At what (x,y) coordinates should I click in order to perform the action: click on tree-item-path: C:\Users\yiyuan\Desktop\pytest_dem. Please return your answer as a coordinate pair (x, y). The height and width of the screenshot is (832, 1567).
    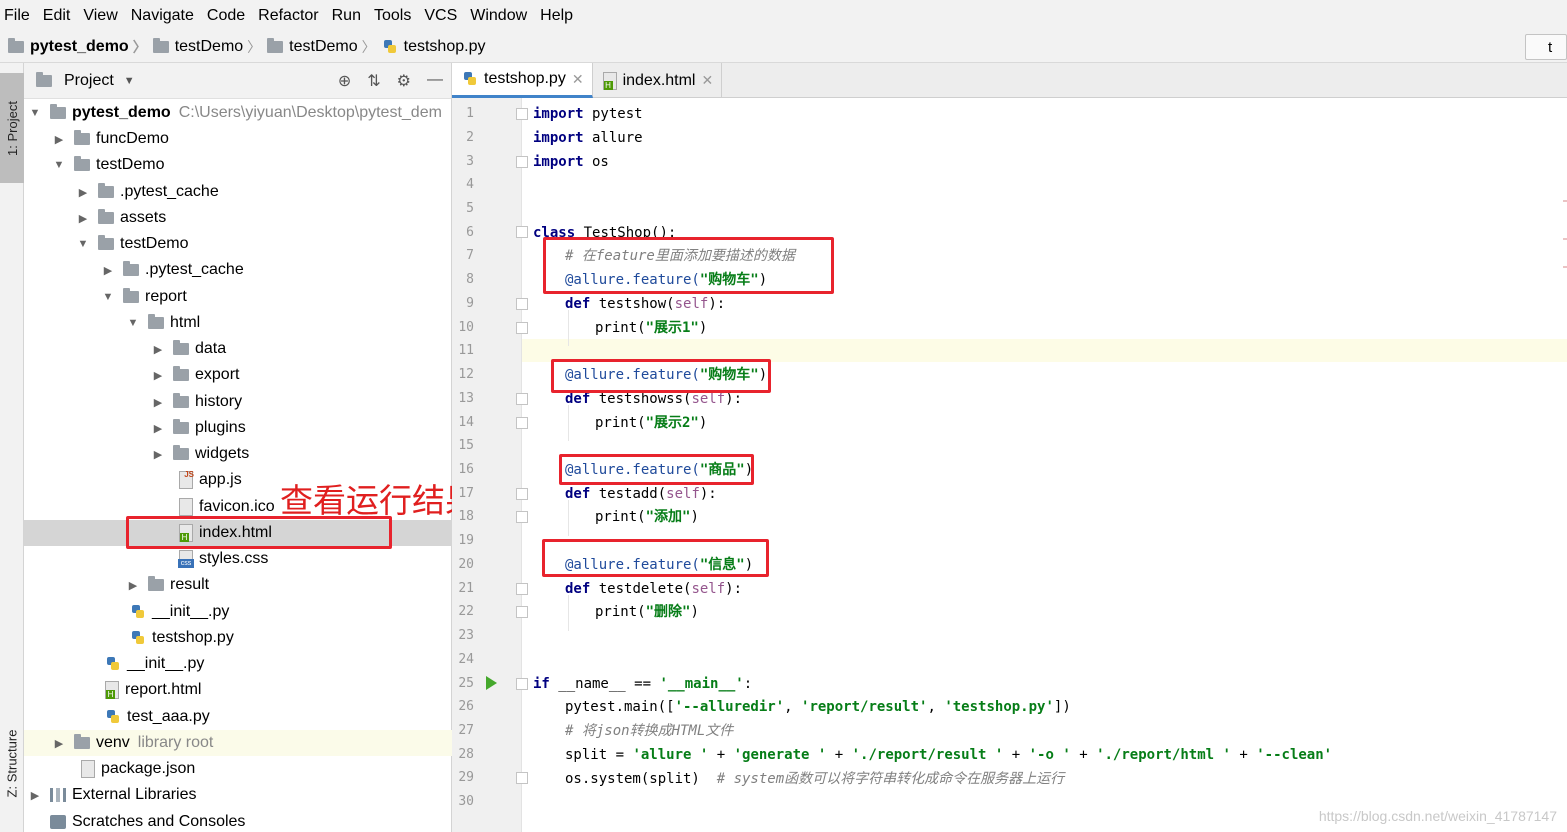
    Looking at the image, I should click on (310, 112).